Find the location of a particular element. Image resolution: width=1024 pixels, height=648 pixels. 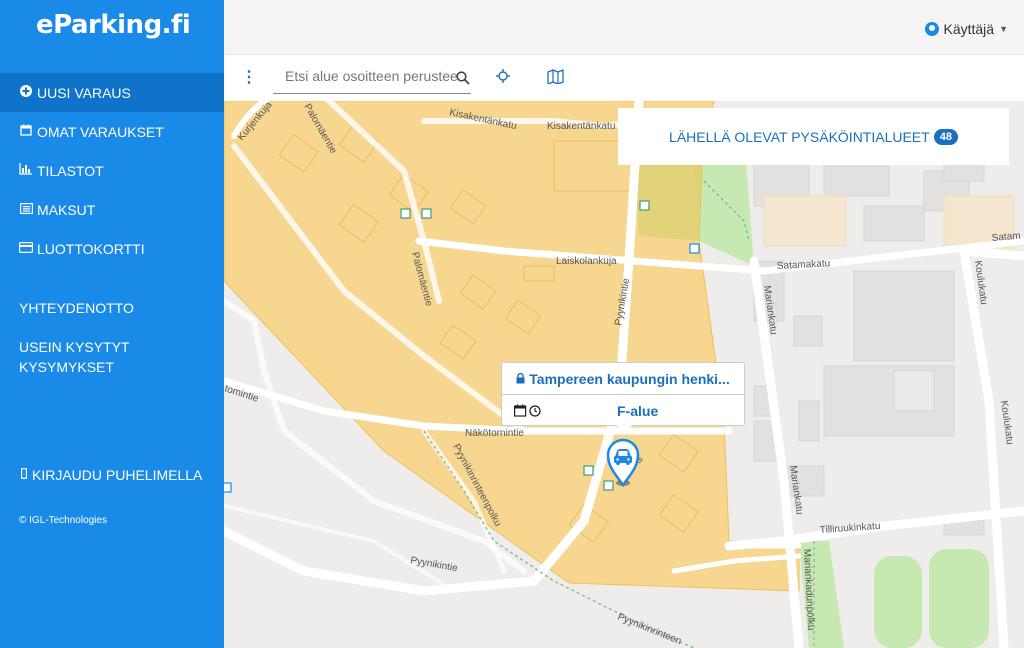

lock-icon is located at coordinates (520, 379).